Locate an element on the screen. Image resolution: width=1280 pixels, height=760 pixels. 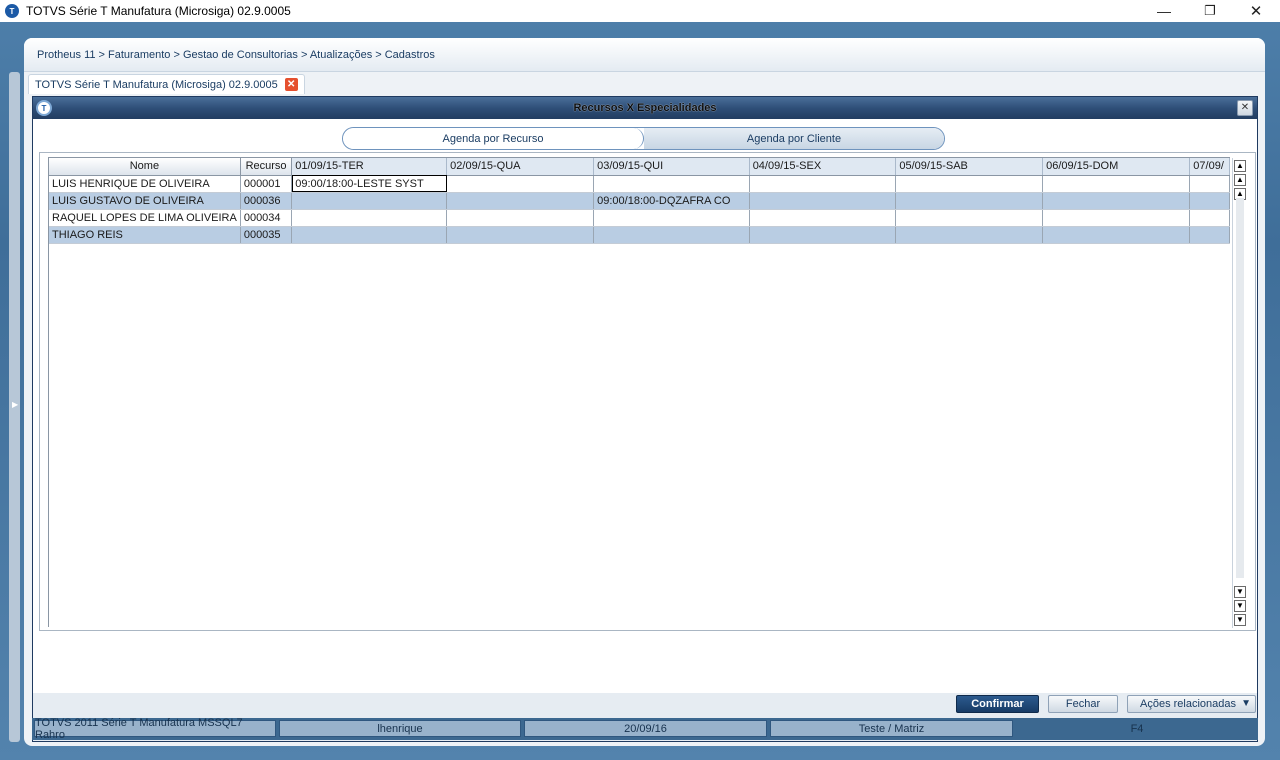
schedule-cell: 09:00/18:00-DQZAFRA CO is located at coordinates (671, 201).